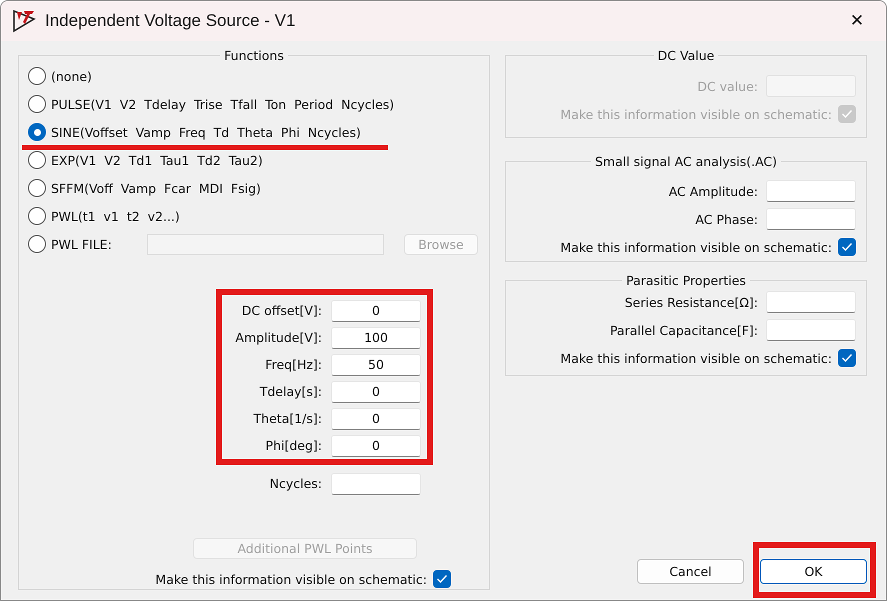 This screenshot has height=601, width=887. What do you see at coordinates (290, 391) in the screenshot?
I see `field-label: Tdelay[s]:` at bounding box center [290, 391].